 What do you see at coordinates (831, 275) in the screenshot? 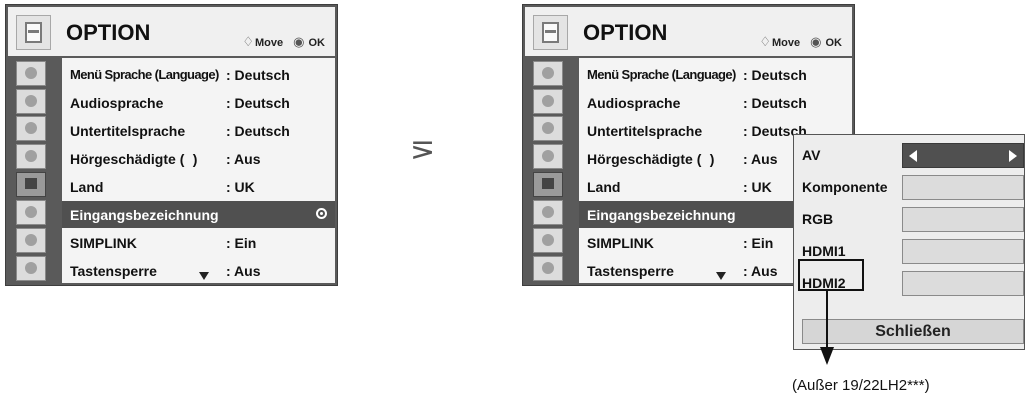
I see `hdmi2-highlight-frame` at bounding box center [831, 275].